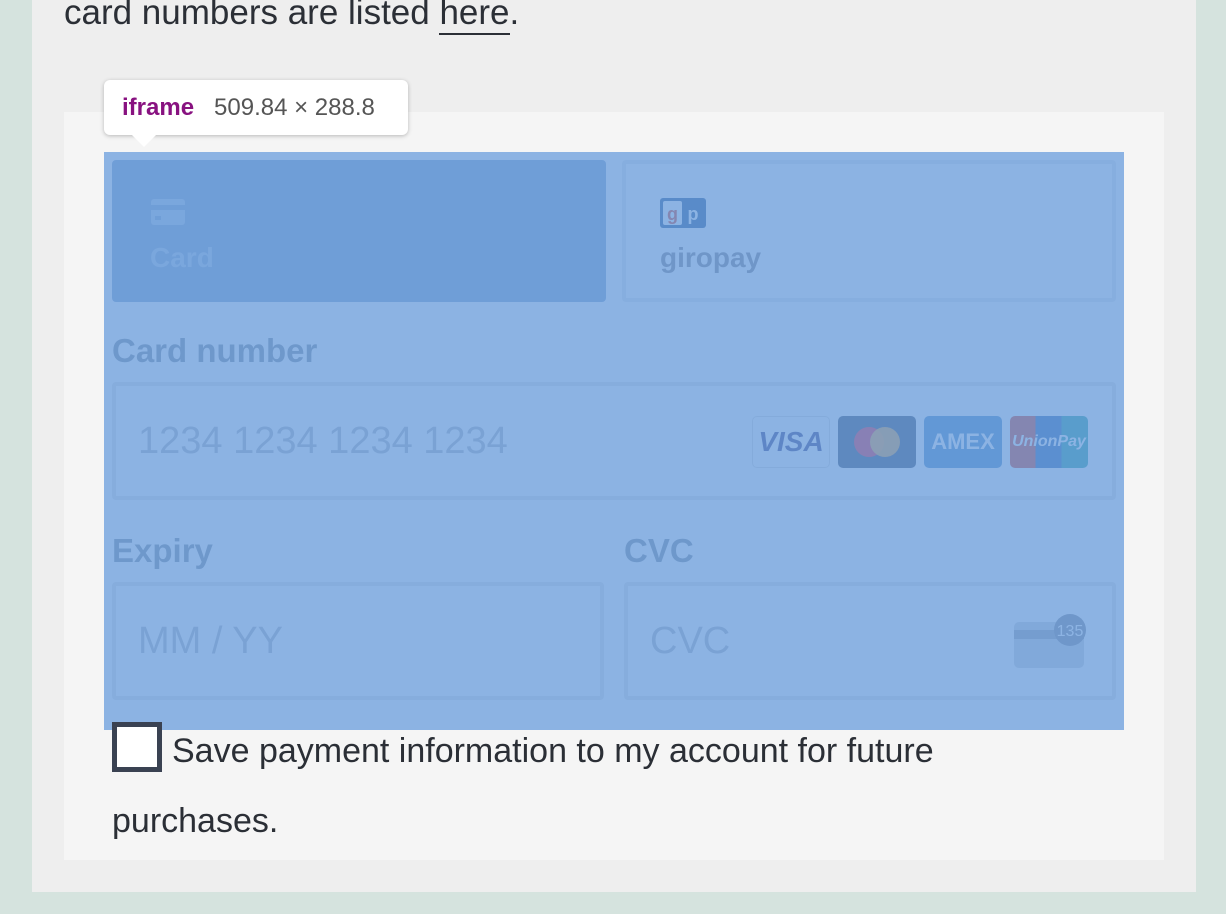 Image resolution: width=1226 pixels, height=914 pixels. What do you see at coordinates (920, 442) in the screenshot?
I see `card-brand-icons: VISA AMEX UnionPay` at bounding box center [920, 442].